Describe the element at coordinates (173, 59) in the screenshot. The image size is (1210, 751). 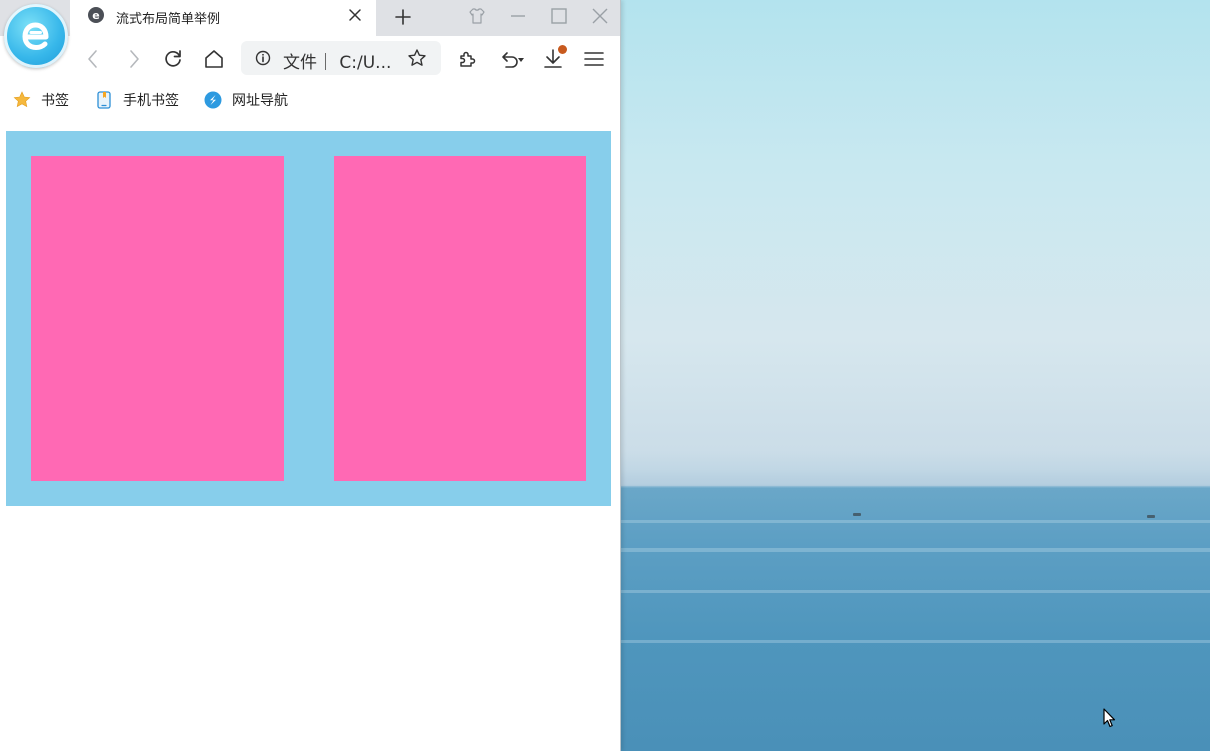
I see `reload-icon` at that location.